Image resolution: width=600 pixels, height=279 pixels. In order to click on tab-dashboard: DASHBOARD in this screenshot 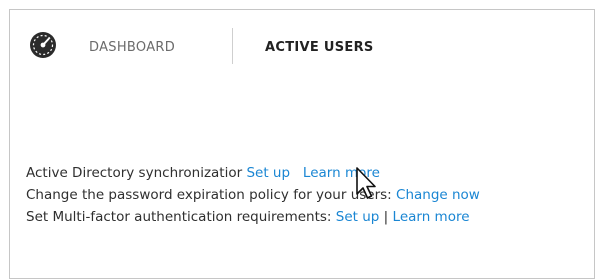, I will do `click(132, 47)`.